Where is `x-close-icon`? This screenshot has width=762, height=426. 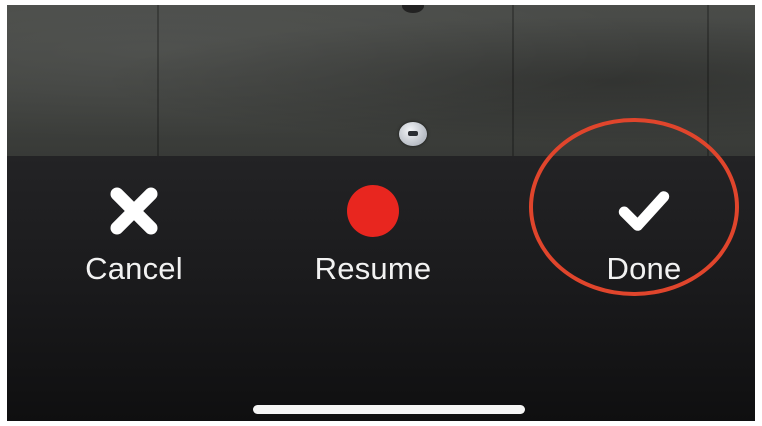
x-close-icon is located at coordinates (134, 211).